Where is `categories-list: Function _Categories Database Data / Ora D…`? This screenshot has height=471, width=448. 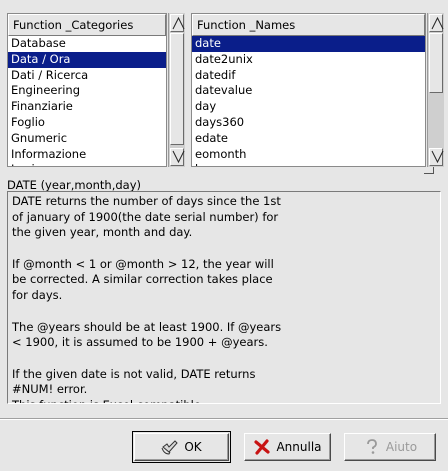
categories-list: Function _Categories Database Data / Ora D… is located at coordinates (87, 90).